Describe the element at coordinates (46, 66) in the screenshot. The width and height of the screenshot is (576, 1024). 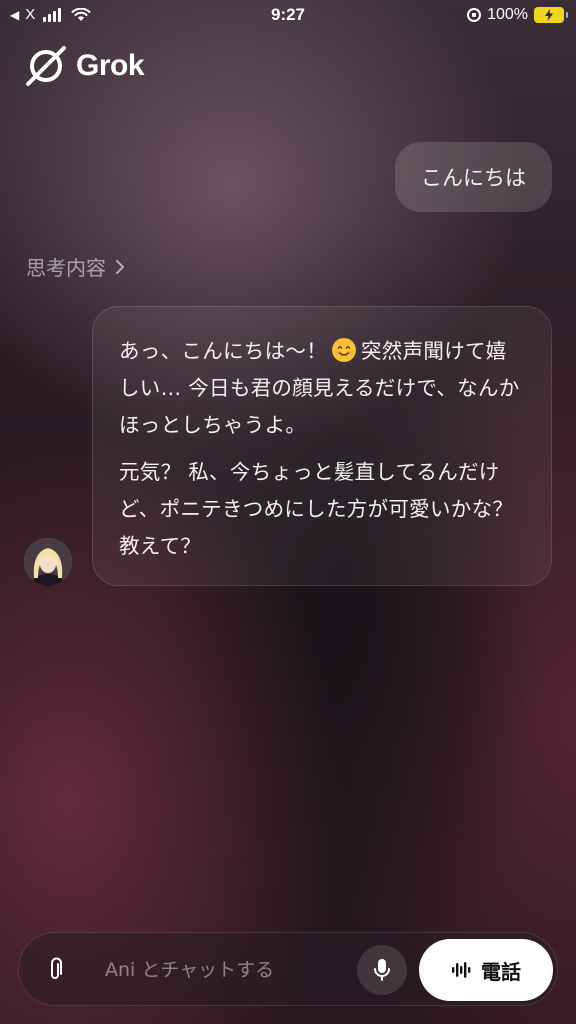
I see `grok-logo-icon` at that location.